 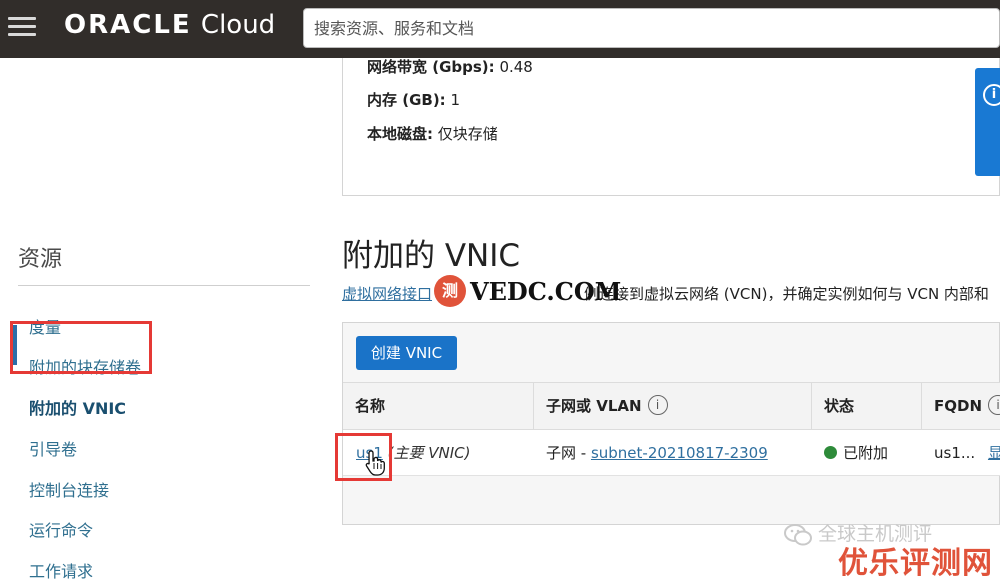 I want to click on status-text: 已附加, so click(x=866, y=453).